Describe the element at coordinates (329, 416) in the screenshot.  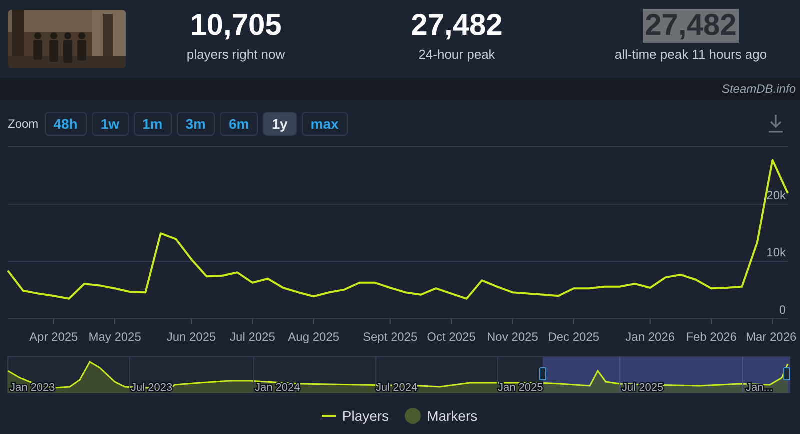
I see `legend-line-icon` at that location.